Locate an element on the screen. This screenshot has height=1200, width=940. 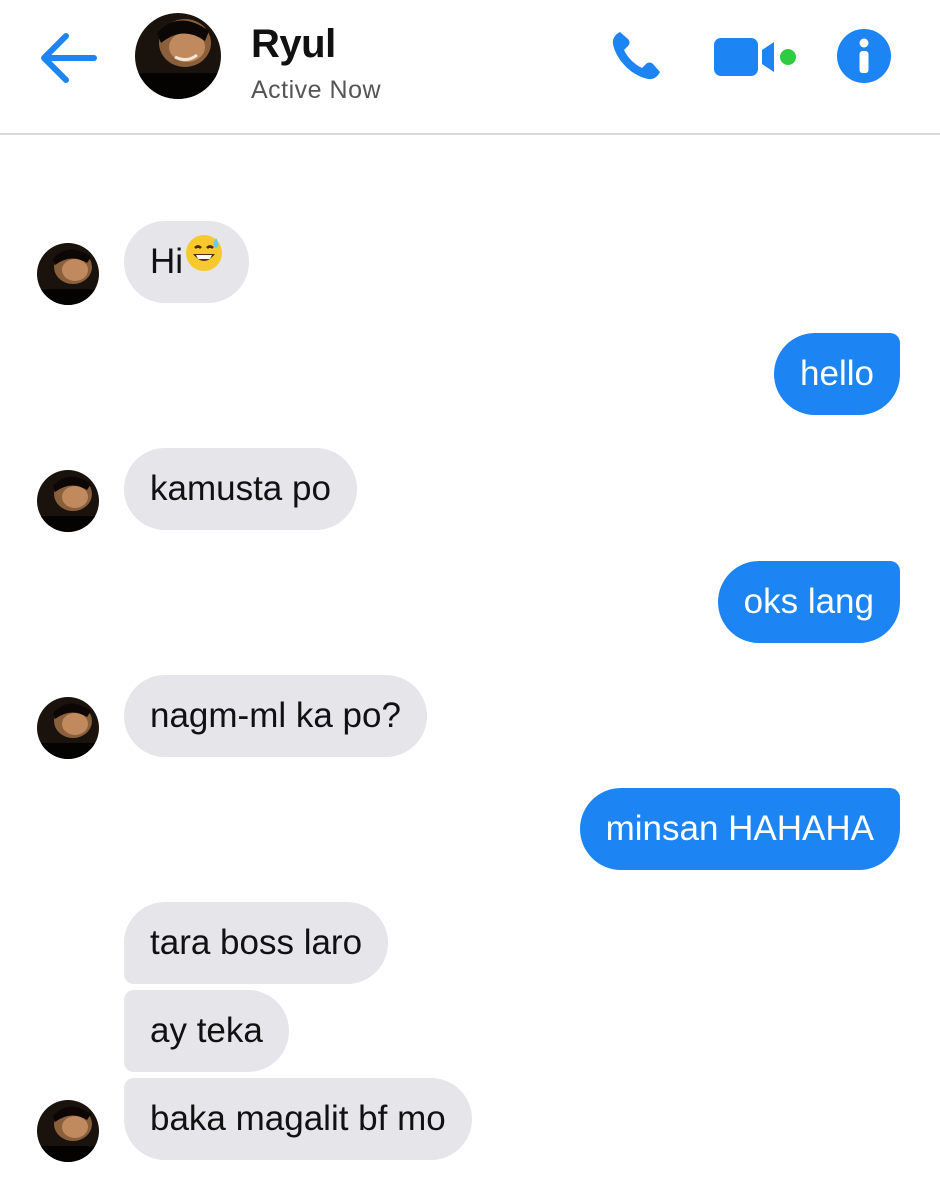
voice-call-button is located at coordinates (636, 56).